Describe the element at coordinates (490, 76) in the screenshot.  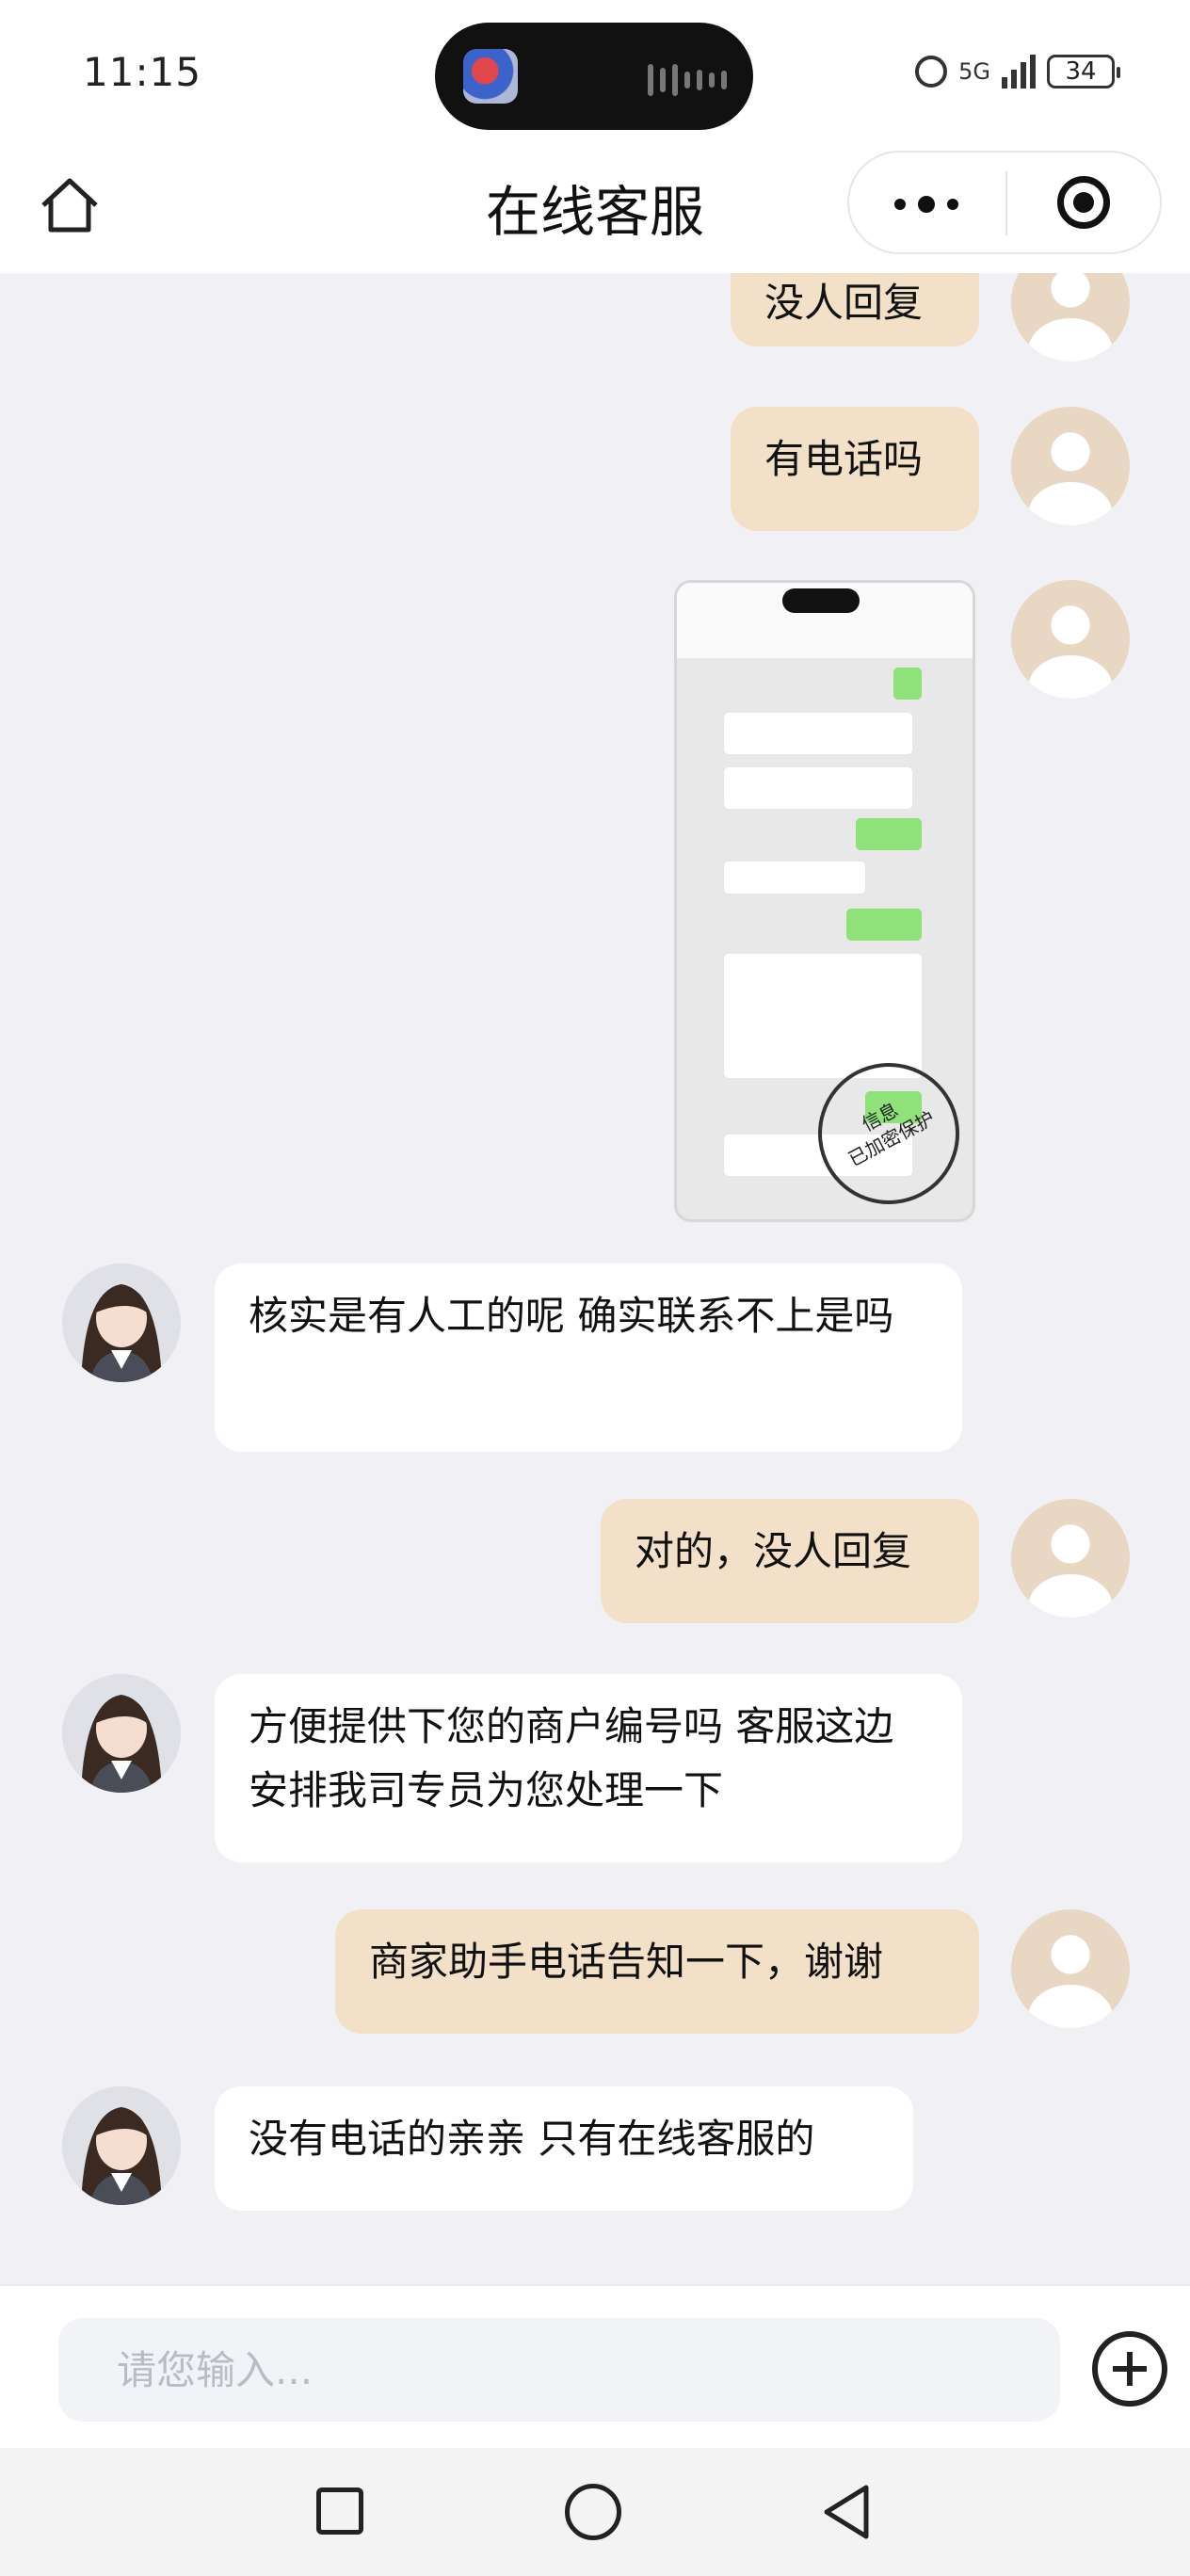
I see `app-activity-icon` at that location.